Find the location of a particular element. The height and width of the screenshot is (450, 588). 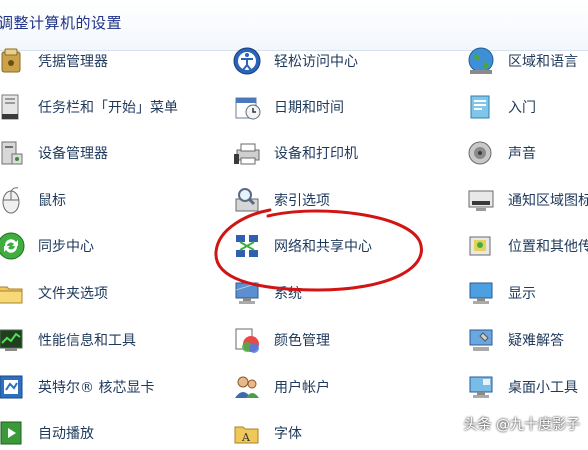

cp-item-label: 轻松访问中心 is located at coordinates (316, 62).